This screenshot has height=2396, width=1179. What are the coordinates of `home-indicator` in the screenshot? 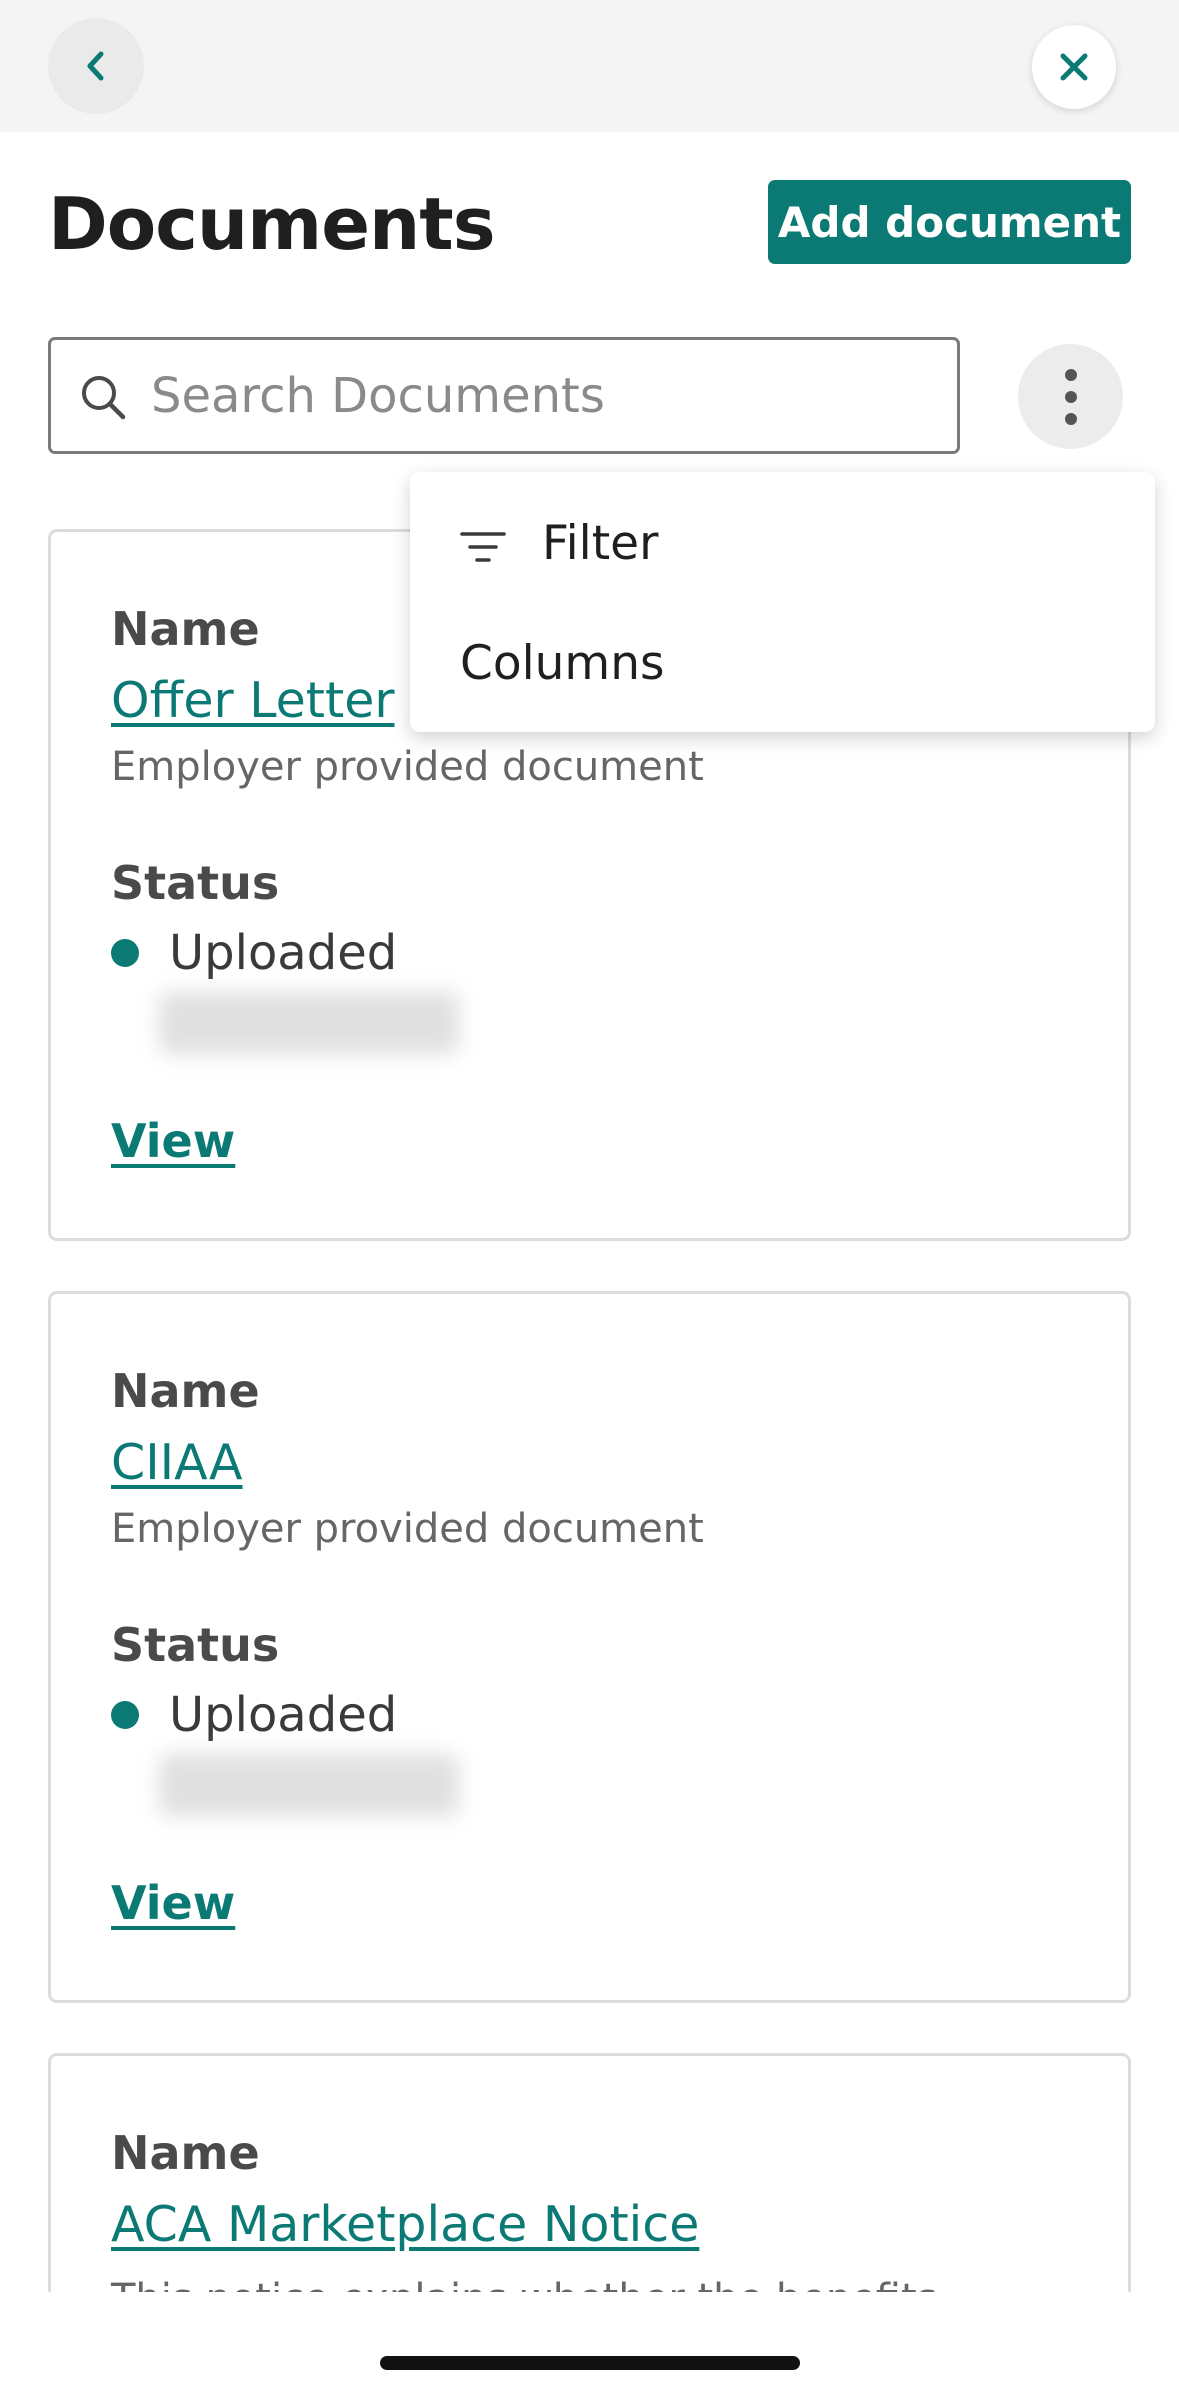 It's located at (590, 2363).